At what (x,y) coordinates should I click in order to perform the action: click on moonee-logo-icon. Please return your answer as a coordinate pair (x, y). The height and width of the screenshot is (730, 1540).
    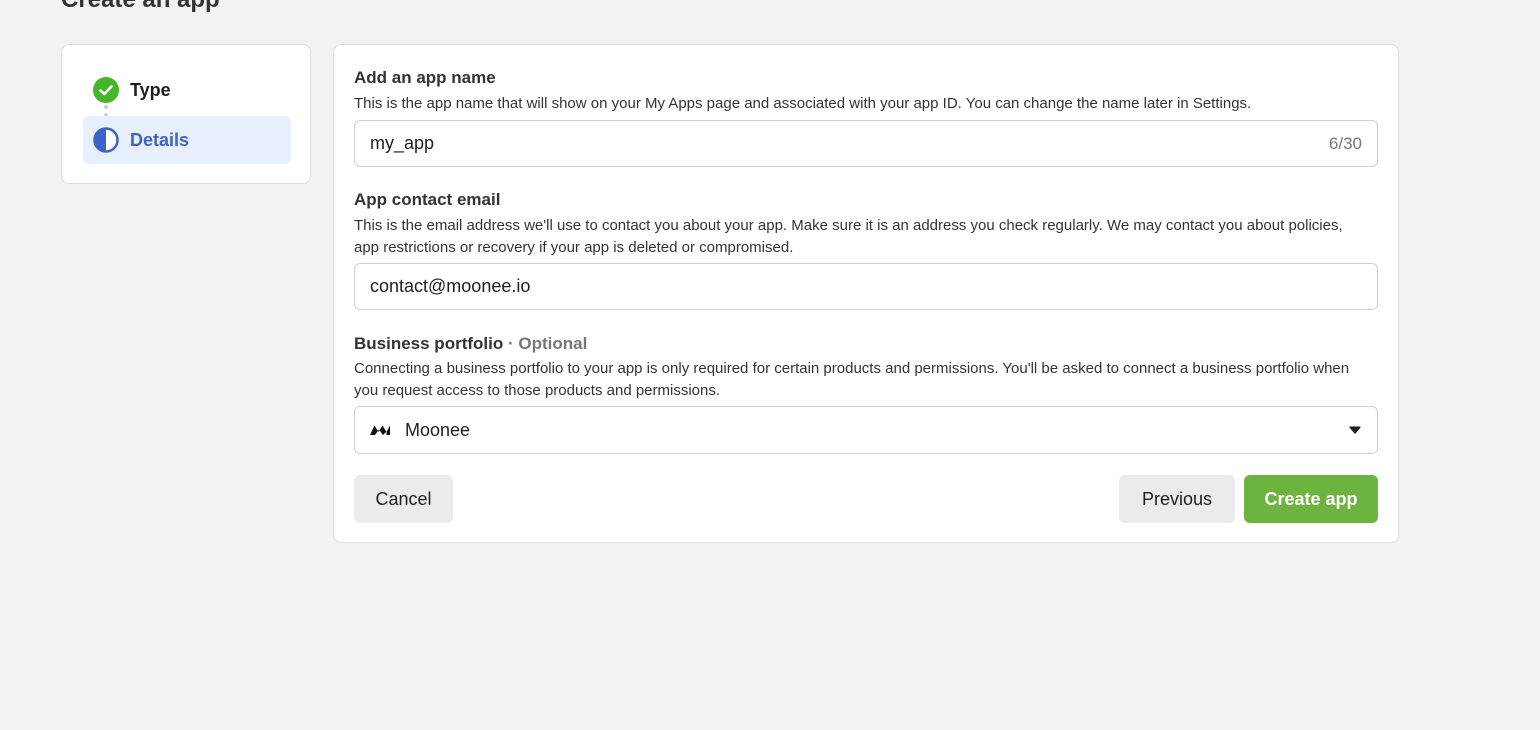
    Looking at the image, I should click on (380, 430).